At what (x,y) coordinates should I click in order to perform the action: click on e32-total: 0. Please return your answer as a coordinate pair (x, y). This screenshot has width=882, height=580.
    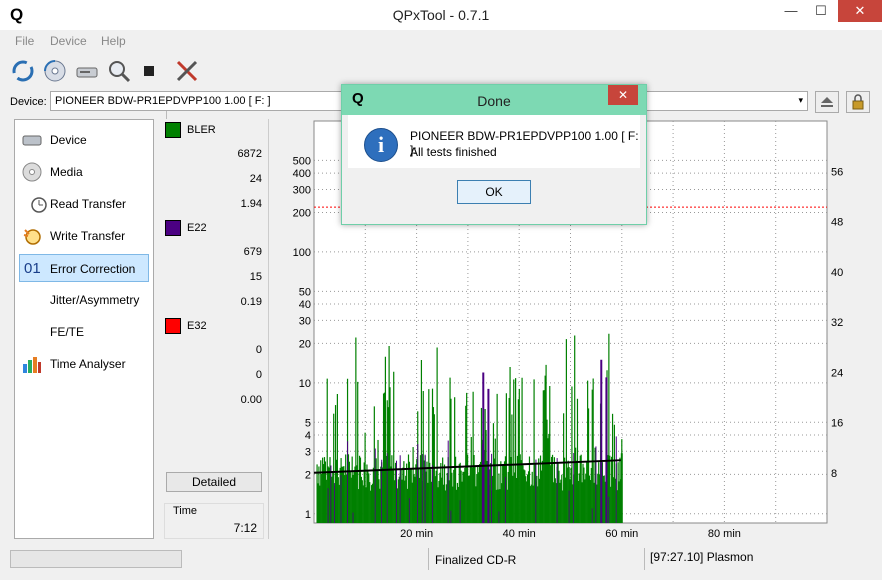
    Looking at the image, I should click on (258, 350).